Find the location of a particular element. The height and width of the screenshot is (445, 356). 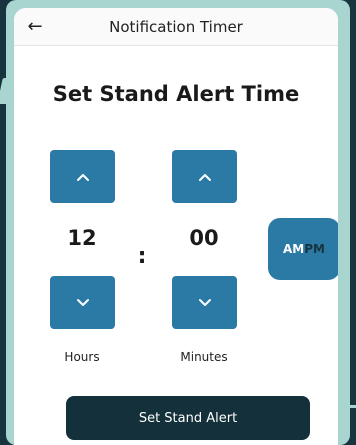

pm-option: PM is located at coordinates (314, 249).